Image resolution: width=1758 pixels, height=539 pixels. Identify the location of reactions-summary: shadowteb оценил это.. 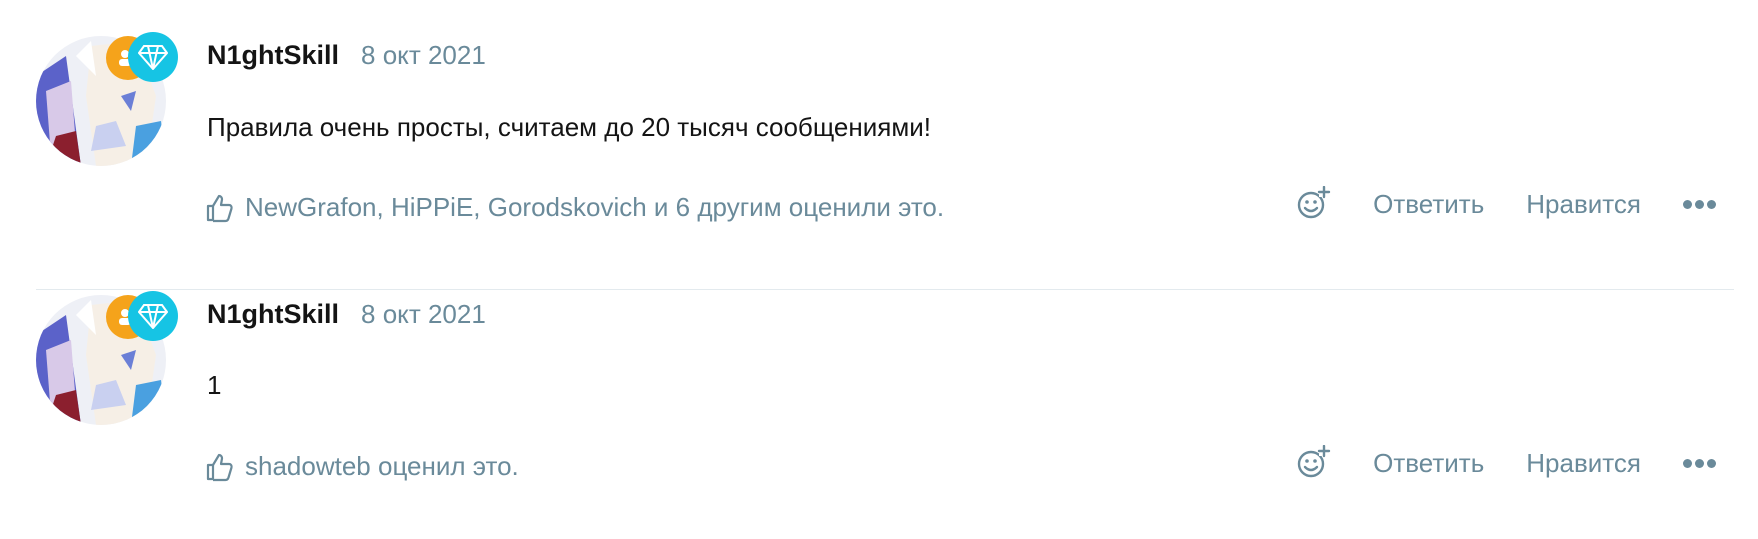
(362, 466).